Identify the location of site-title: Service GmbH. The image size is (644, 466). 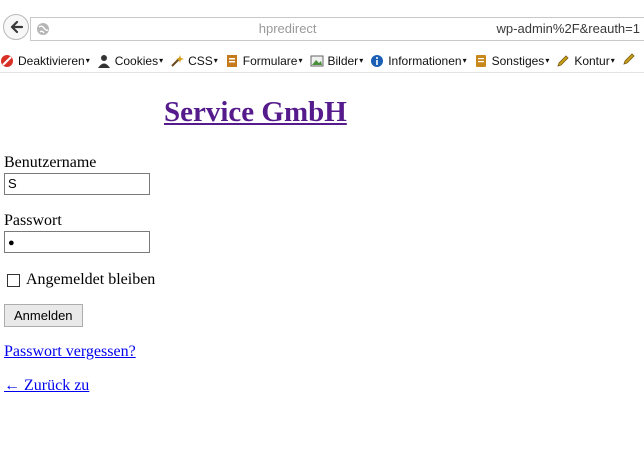
(322, 112).